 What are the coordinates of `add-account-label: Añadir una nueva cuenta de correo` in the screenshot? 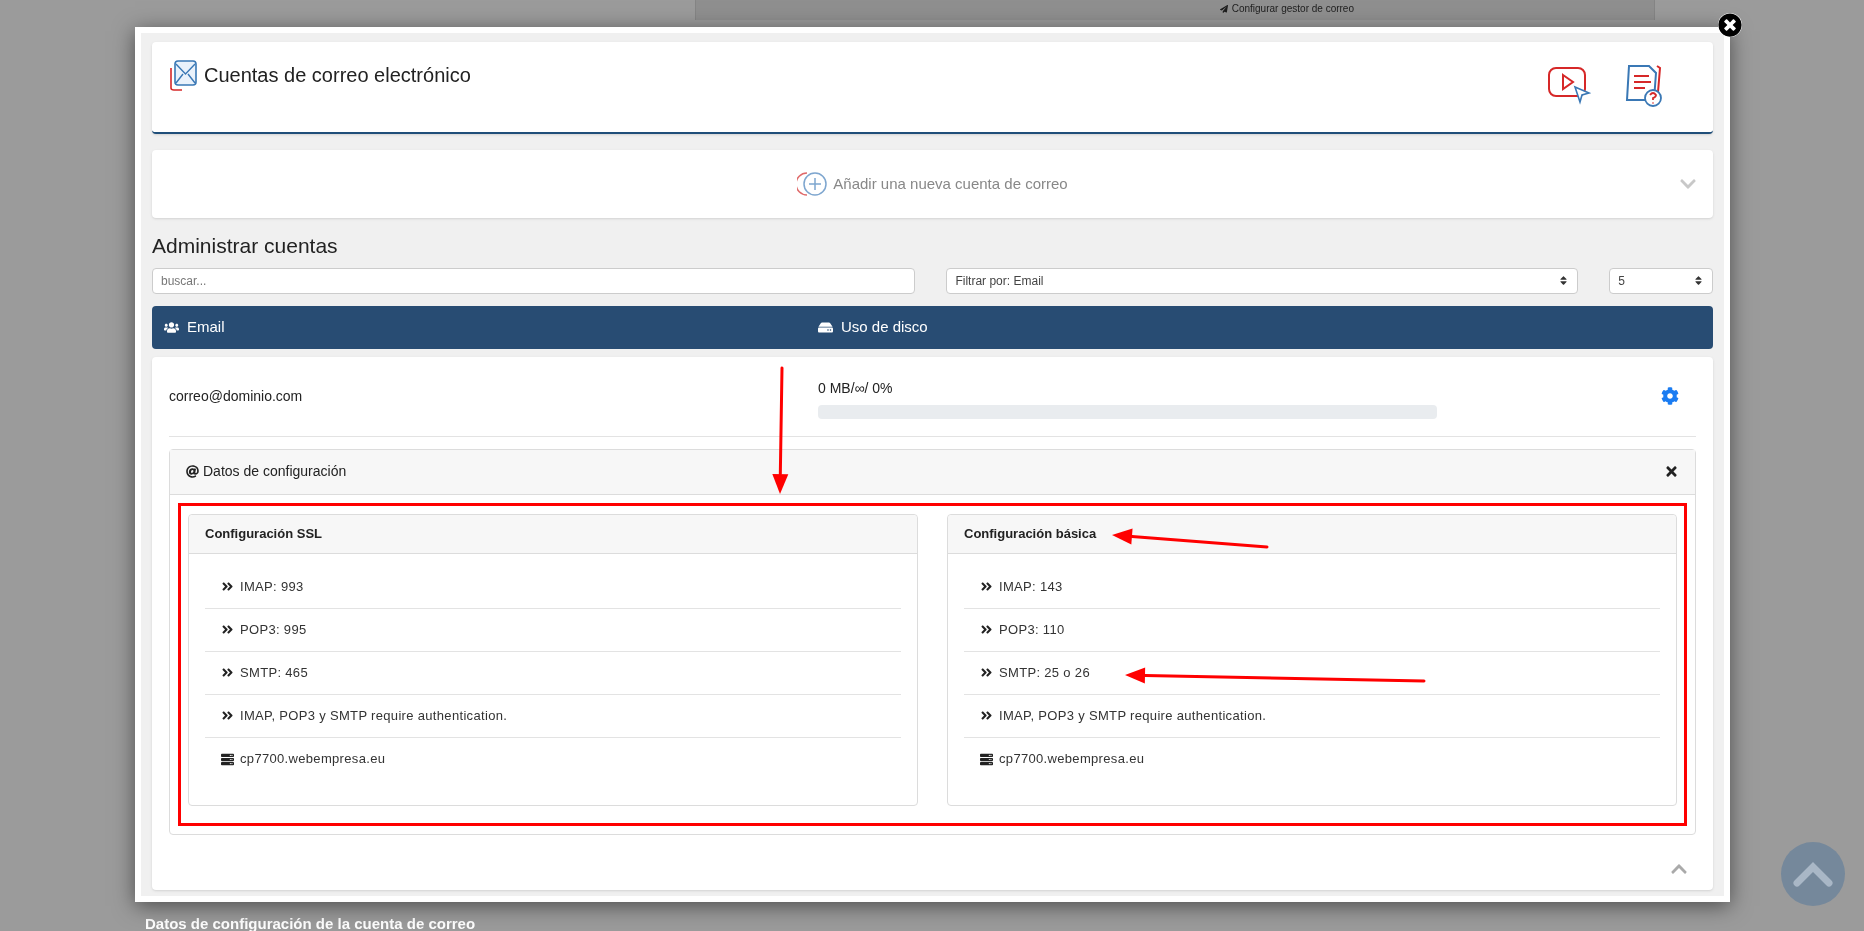 It's located at (950, 184).